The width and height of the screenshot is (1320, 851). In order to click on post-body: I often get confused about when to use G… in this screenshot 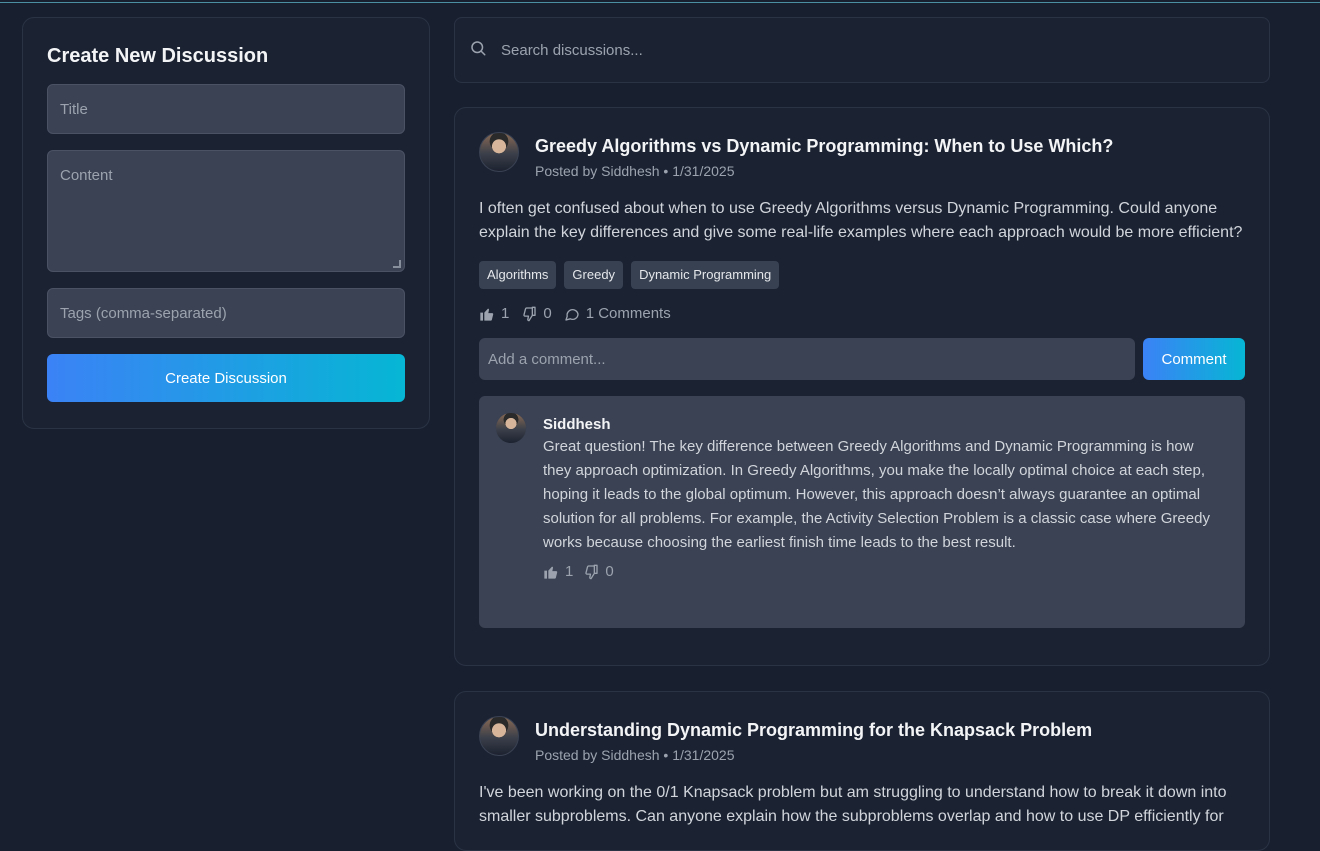, I will do `click(861, 220)`.